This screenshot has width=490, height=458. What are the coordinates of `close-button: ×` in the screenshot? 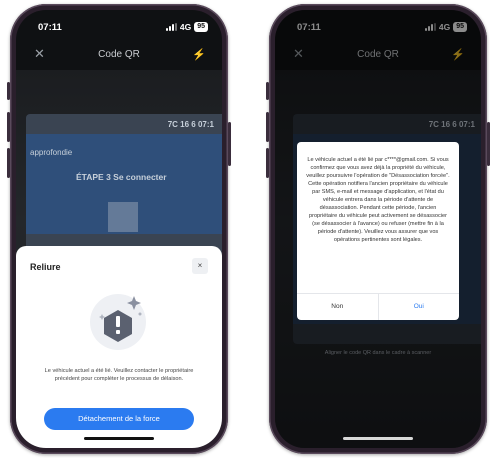 It's located at (200, 266).